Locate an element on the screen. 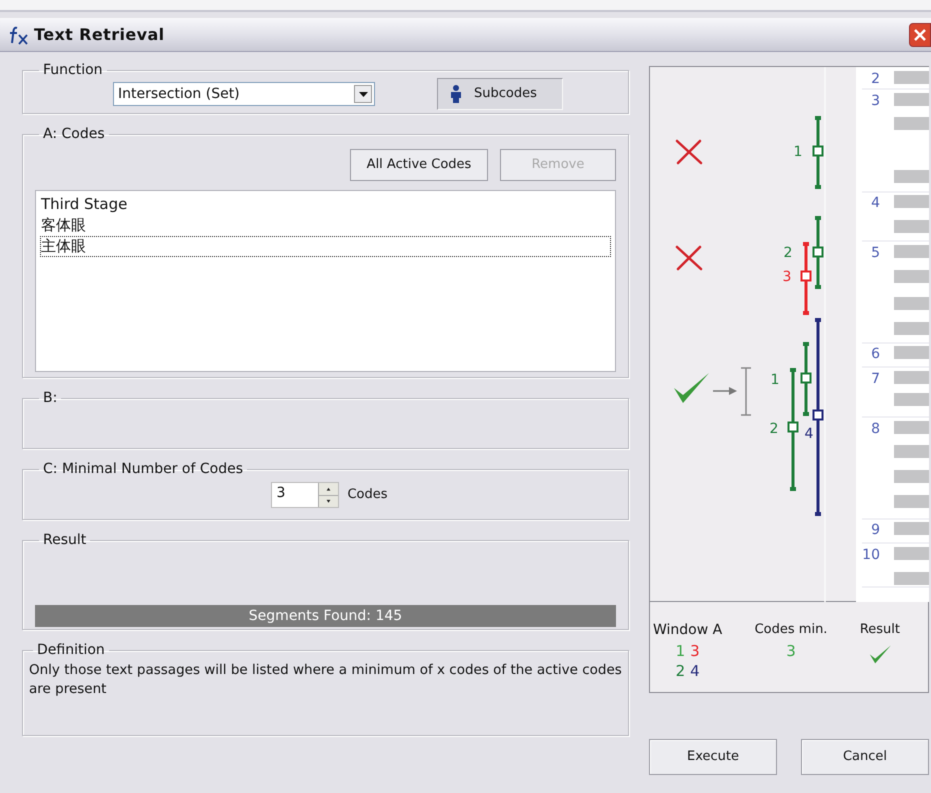 This screenshot has height=793, width=931. dialog-button: Cancel is located at coordinates (865, 757).